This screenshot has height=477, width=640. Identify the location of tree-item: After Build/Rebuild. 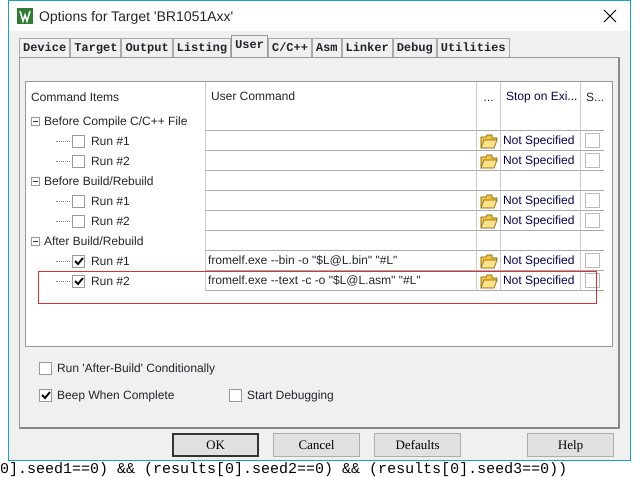
(94, 241).